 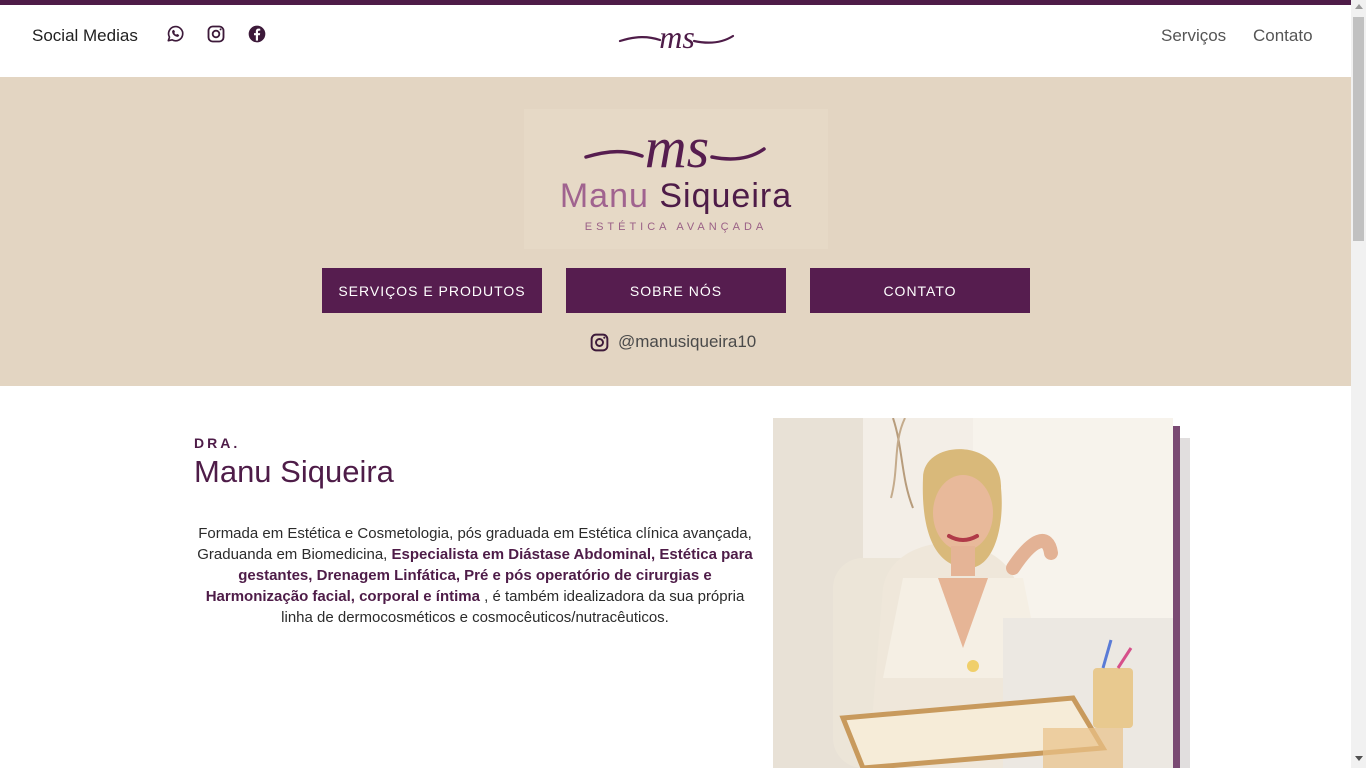 I want to click on ms-monogram-logo: ms, so click(x=677, y=37).